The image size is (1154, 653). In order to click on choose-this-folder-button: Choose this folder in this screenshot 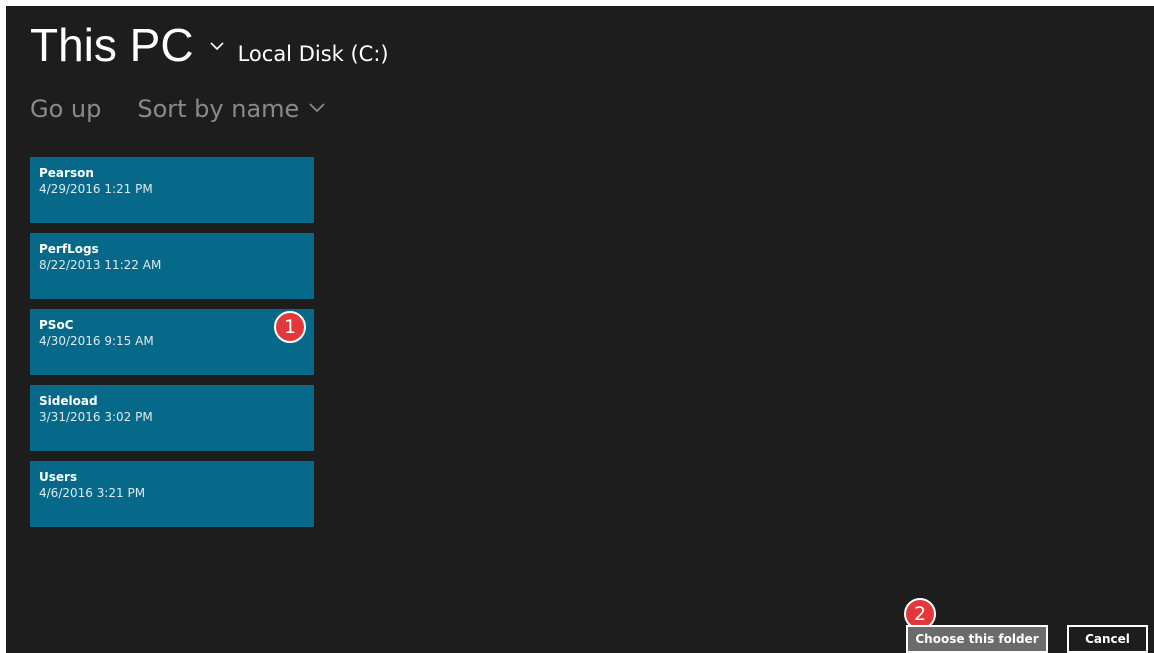, I will do `click(977, 639)`.